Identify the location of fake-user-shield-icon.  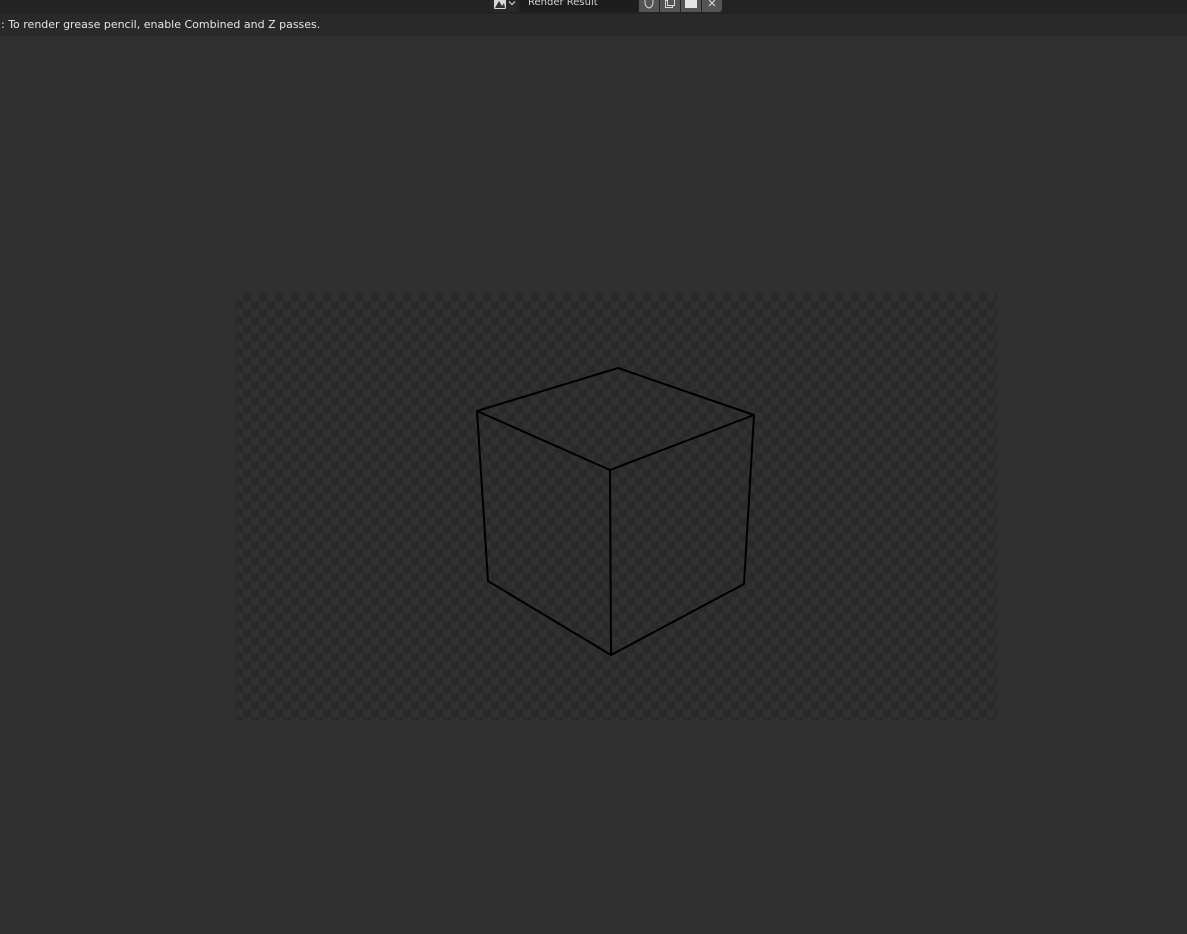
(649, 4).